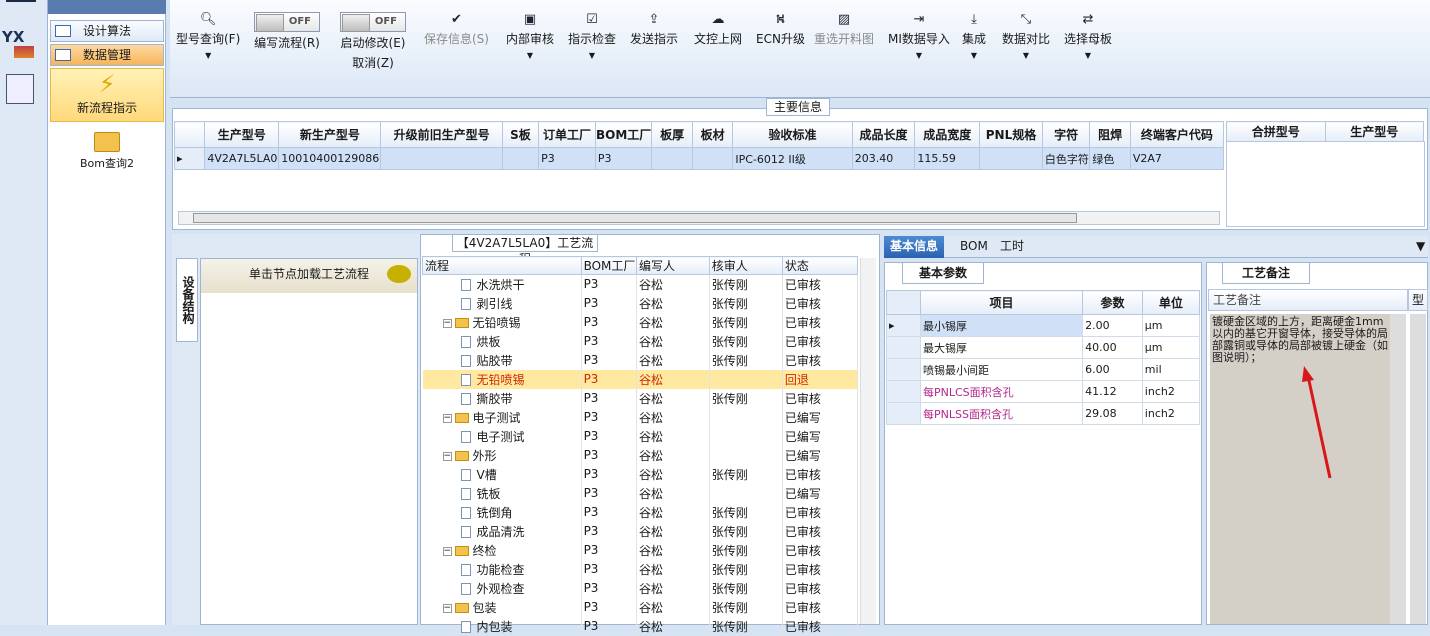 This screenshot has height=636, width=1430. I want to click on tree-row: 功能检查 P3 谷松 张传刚 已审核, so click(640, 569).